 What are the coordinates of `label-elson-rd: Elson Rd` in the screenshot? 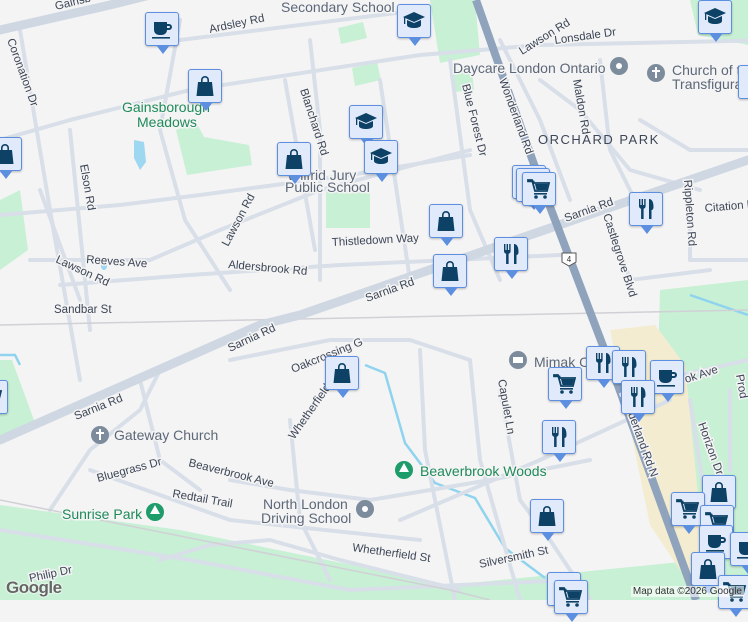 It's located at (87, 187).